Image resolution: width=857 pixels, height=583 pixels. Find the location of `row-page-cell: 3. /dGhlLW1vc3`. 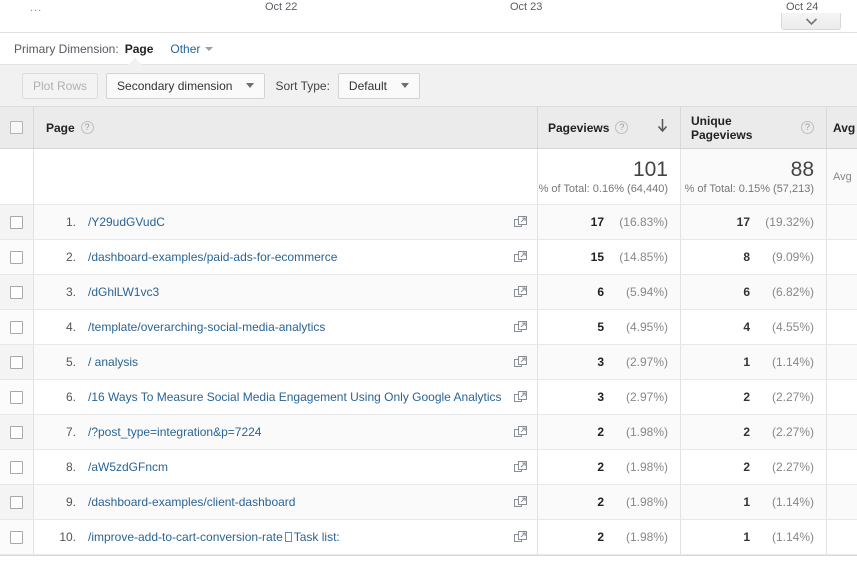

row-page-cell: 3. /dGhlLW1vc3 is located at coordinates (286, 292).